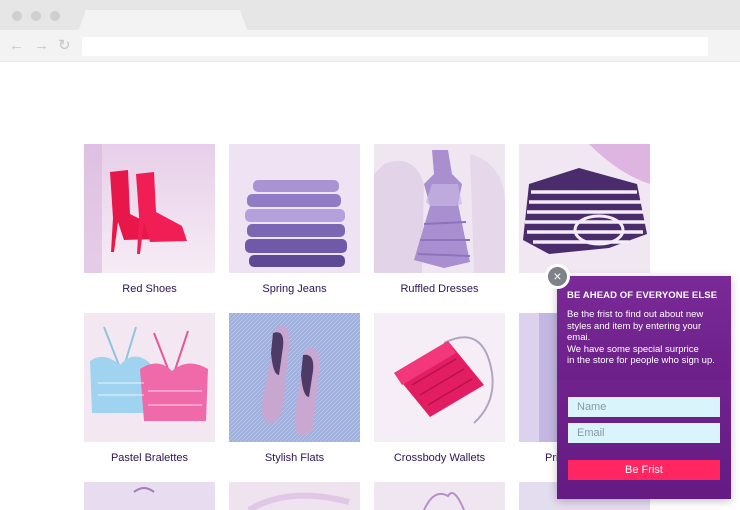 The image size is (740, 510). I want to click on flats-image, so click(294, 377).